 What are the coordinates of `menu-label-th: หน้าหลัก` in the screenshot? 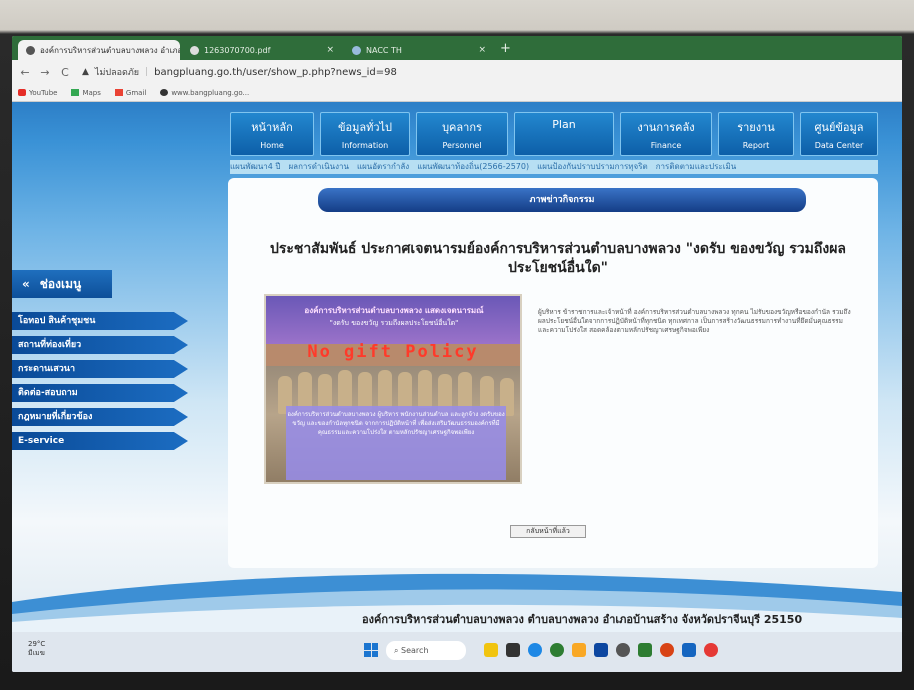 It's located at (272, 127).